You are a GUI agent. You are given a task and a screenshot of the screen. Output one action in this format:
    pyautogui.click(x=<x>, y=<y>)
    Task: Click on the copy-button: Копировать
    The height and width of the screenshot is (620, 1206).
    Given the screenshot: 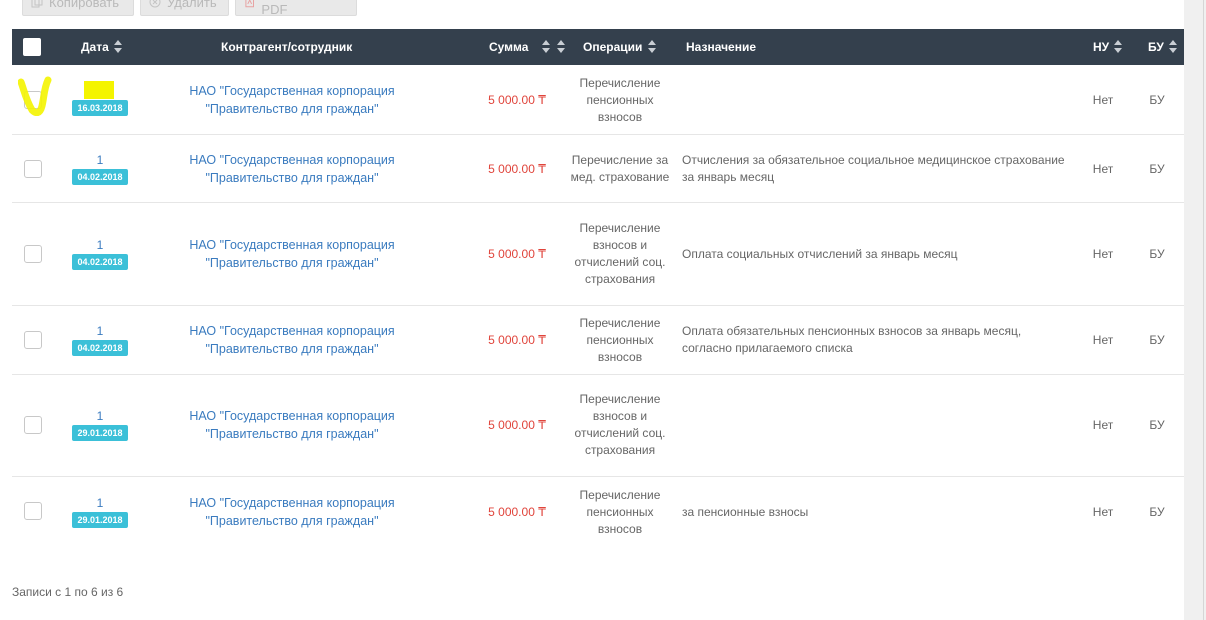 What is the action you would take?
    pyautogui.click(x=78, y=8)
    